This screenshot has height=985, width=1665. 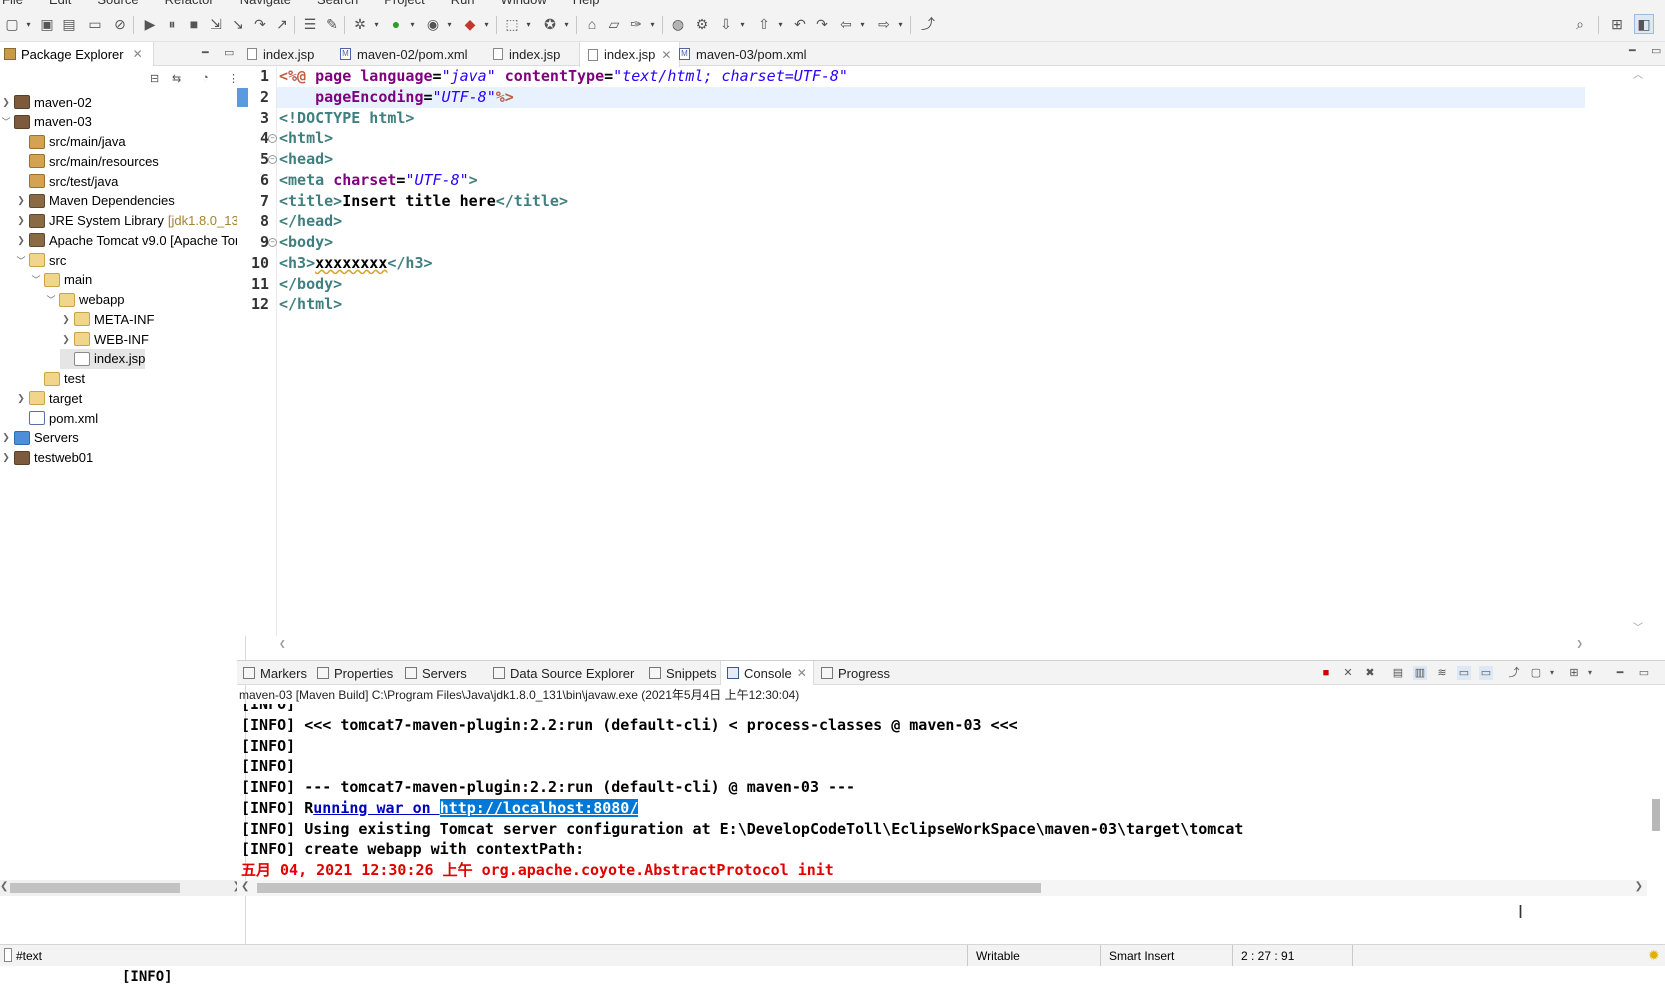 I want to click on tree-item: ❯ Maven Dependencies, so click(x=95, y=201).